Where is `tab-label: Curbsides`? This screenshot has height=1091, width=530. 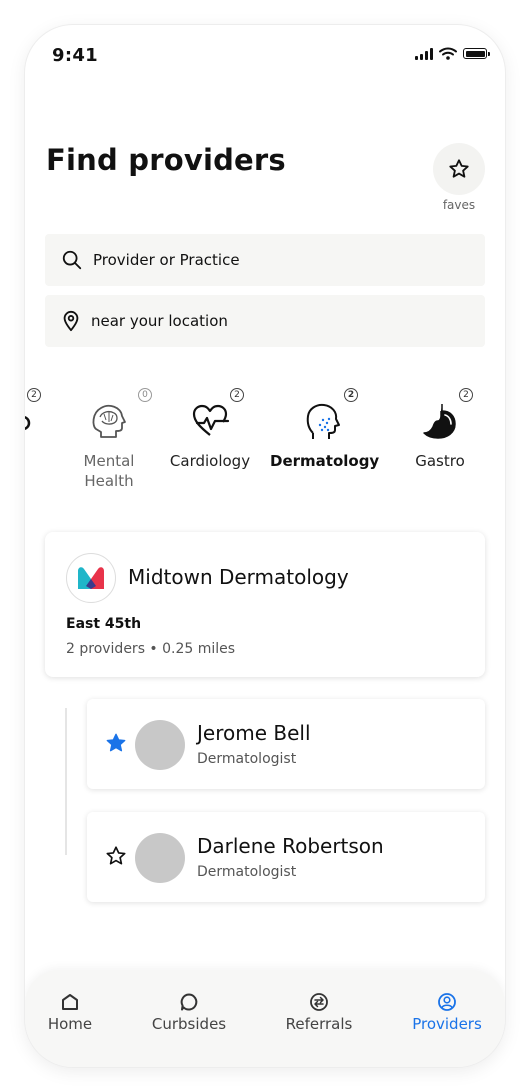
tab-label: Curbsides is located at coordinates (189, 1024).